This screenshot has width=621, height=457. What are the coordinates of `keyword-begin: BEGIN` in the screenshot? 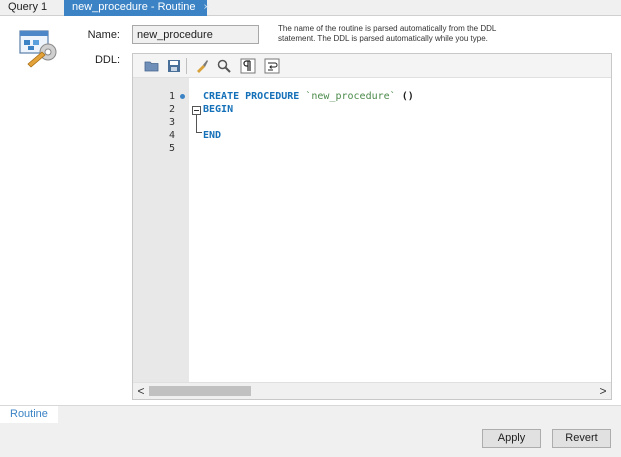 It's located at (218, 109).